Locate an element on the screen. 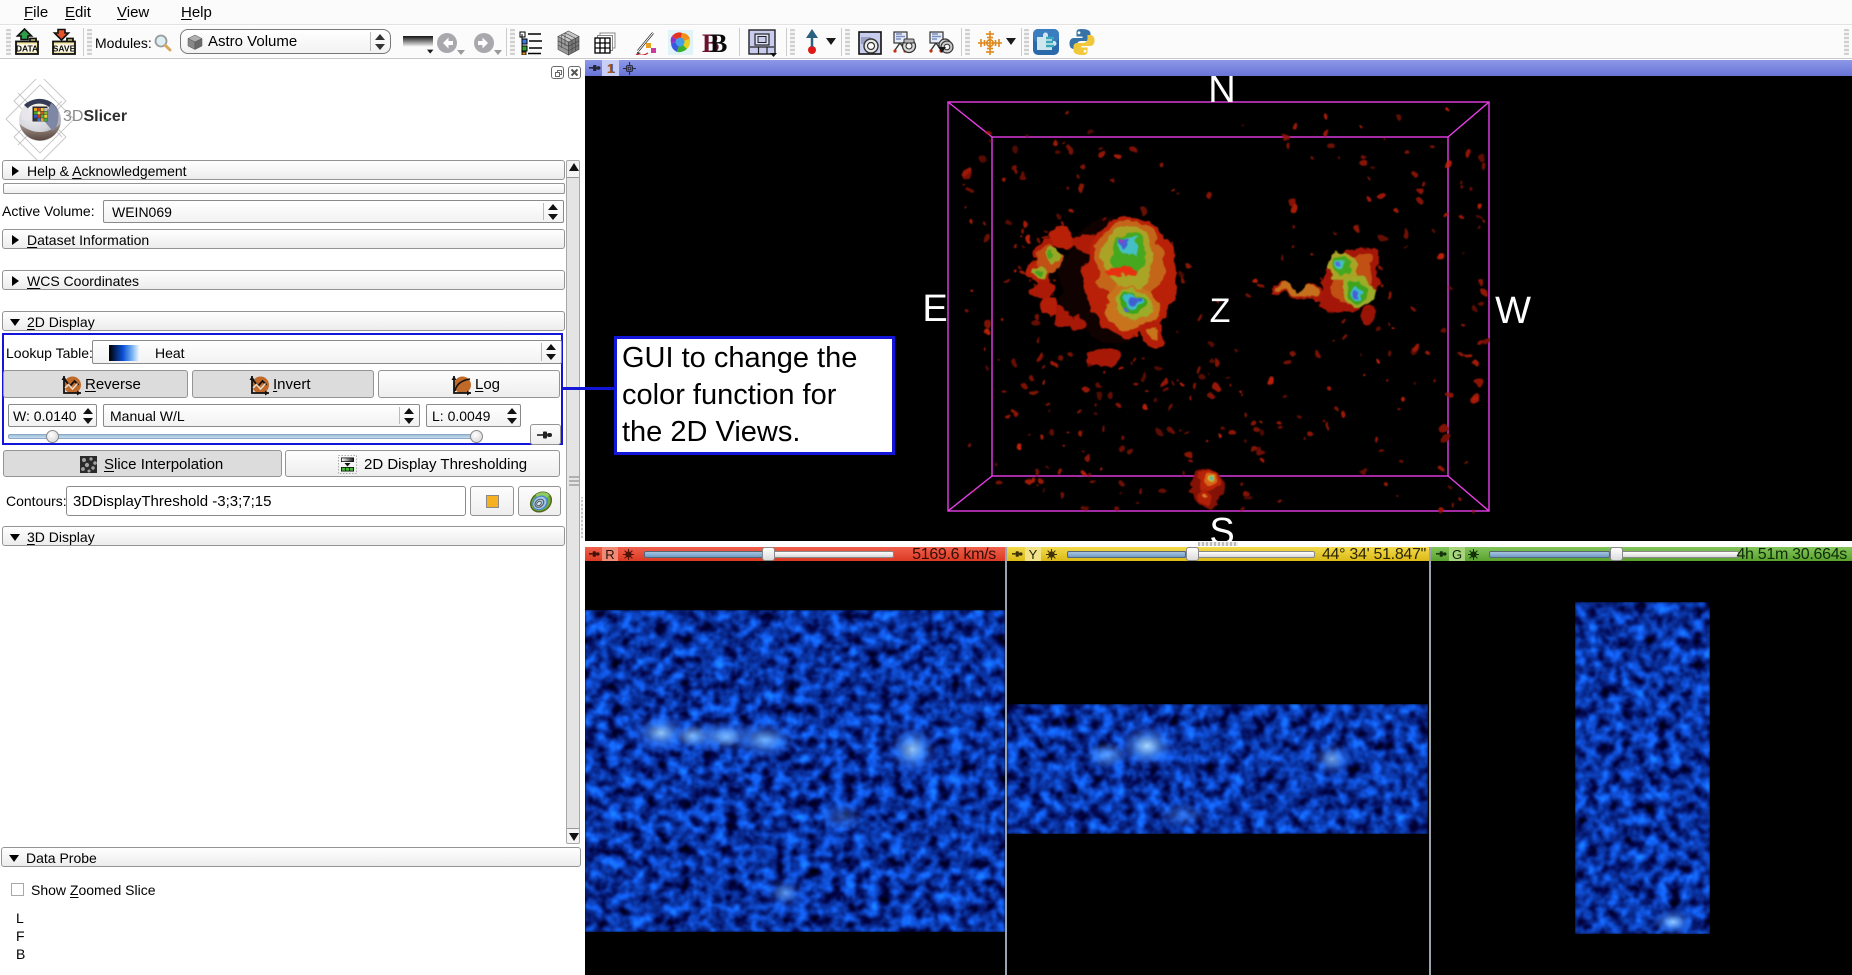 Image resolution: width=1852 pixels, height=975 pixels. svg-text: SAVE is located at coordinates (64, 49).